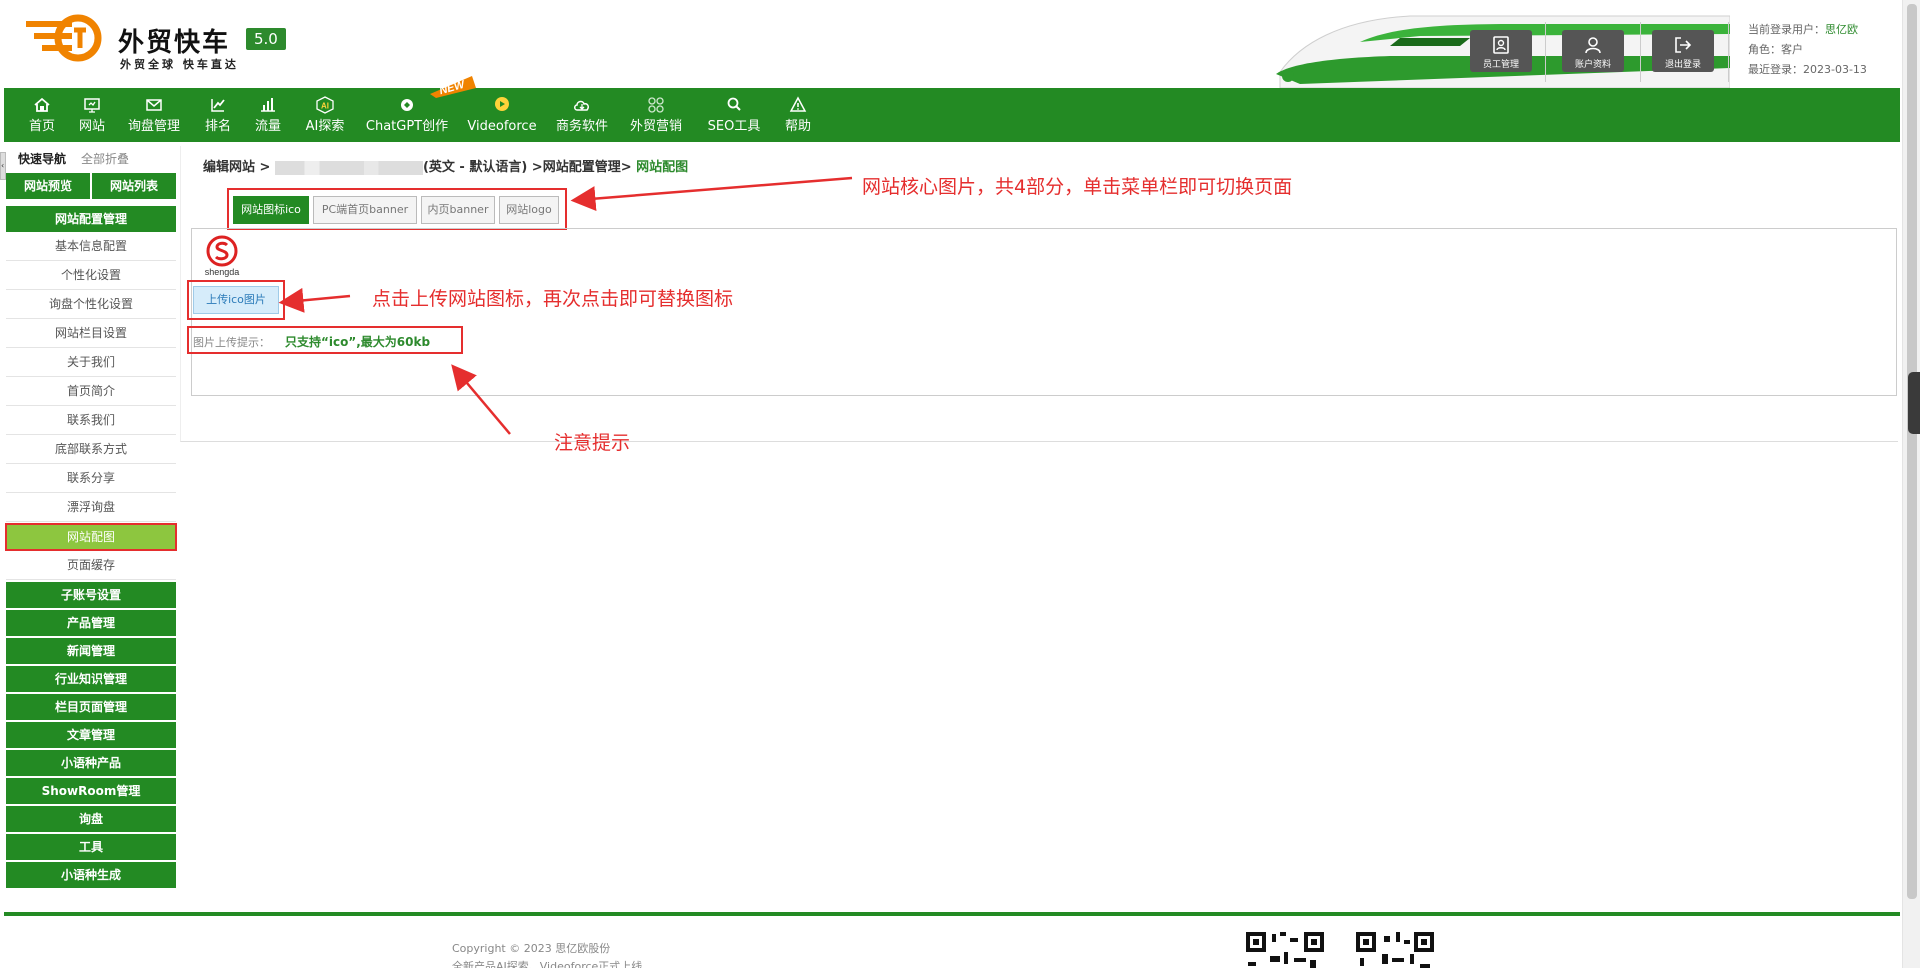 This screenshot has width=1920, height=968. Describe the element at coordinates (314, 300) in the screenshot. I see `arrow-to-upload` at that location.